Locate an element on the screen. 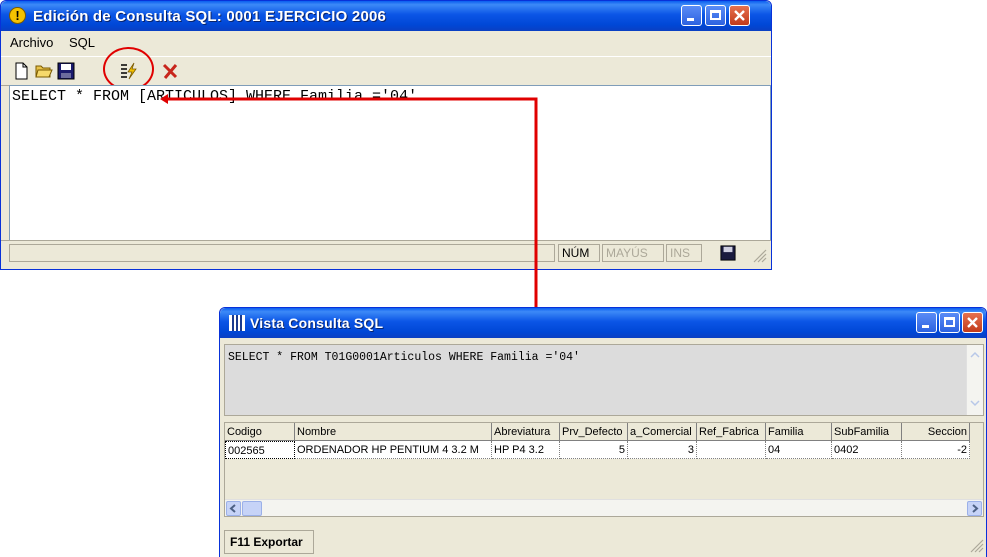  new-file-icon is located at coordinates (21, 71).